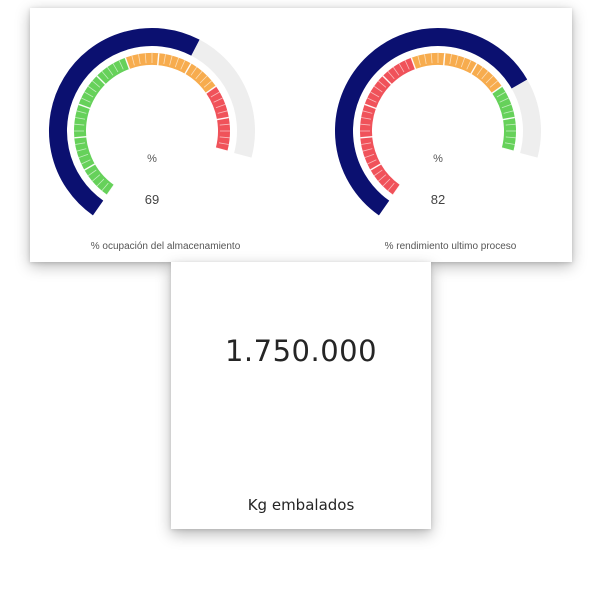  Describe the element at coordinates (152, 199) in the screenshot. I see `gauge-value: 69` at that location.